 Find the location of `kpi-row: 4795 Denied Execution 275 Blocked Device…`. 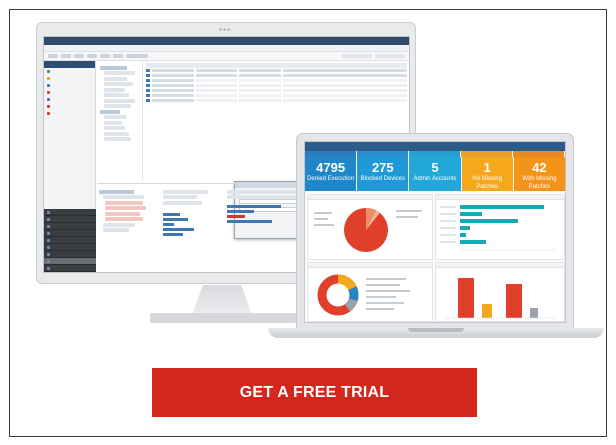

kpi-row: 4795 Denied Execution 275 Blocked Device… is located at coordinates (435, 174).